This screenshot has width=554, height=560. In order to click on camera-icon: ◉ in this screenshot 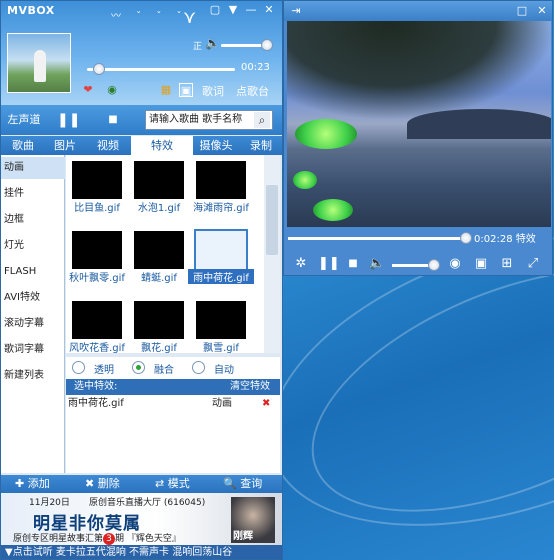, I will do `click(455, 264)`.